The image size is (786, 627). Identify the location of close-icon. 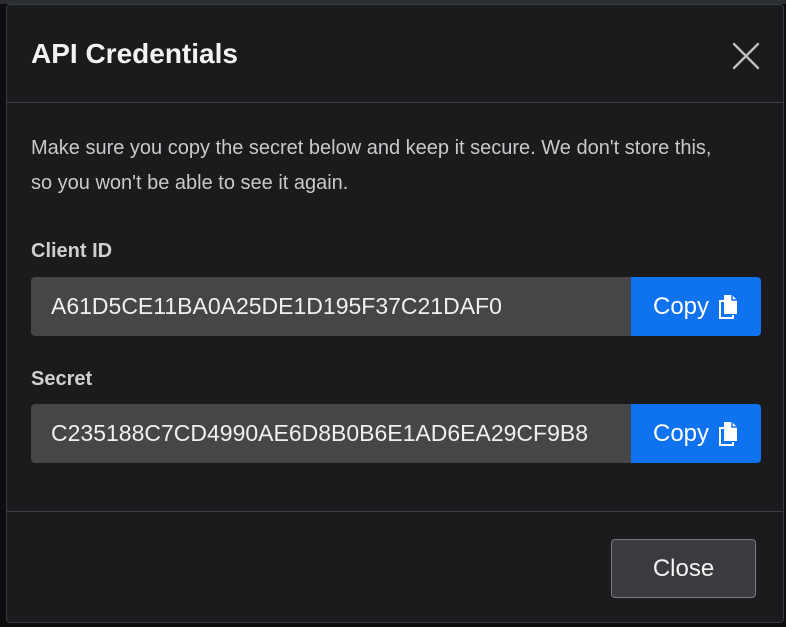
(746, 56).